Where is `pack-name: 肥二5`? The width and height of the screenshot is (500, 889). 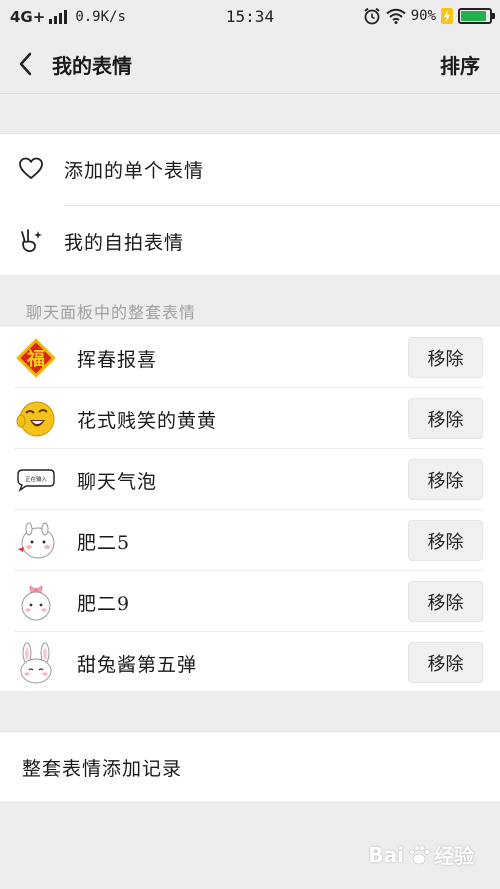 pack-name: 肥二5 is located at coordinates (104, 543).